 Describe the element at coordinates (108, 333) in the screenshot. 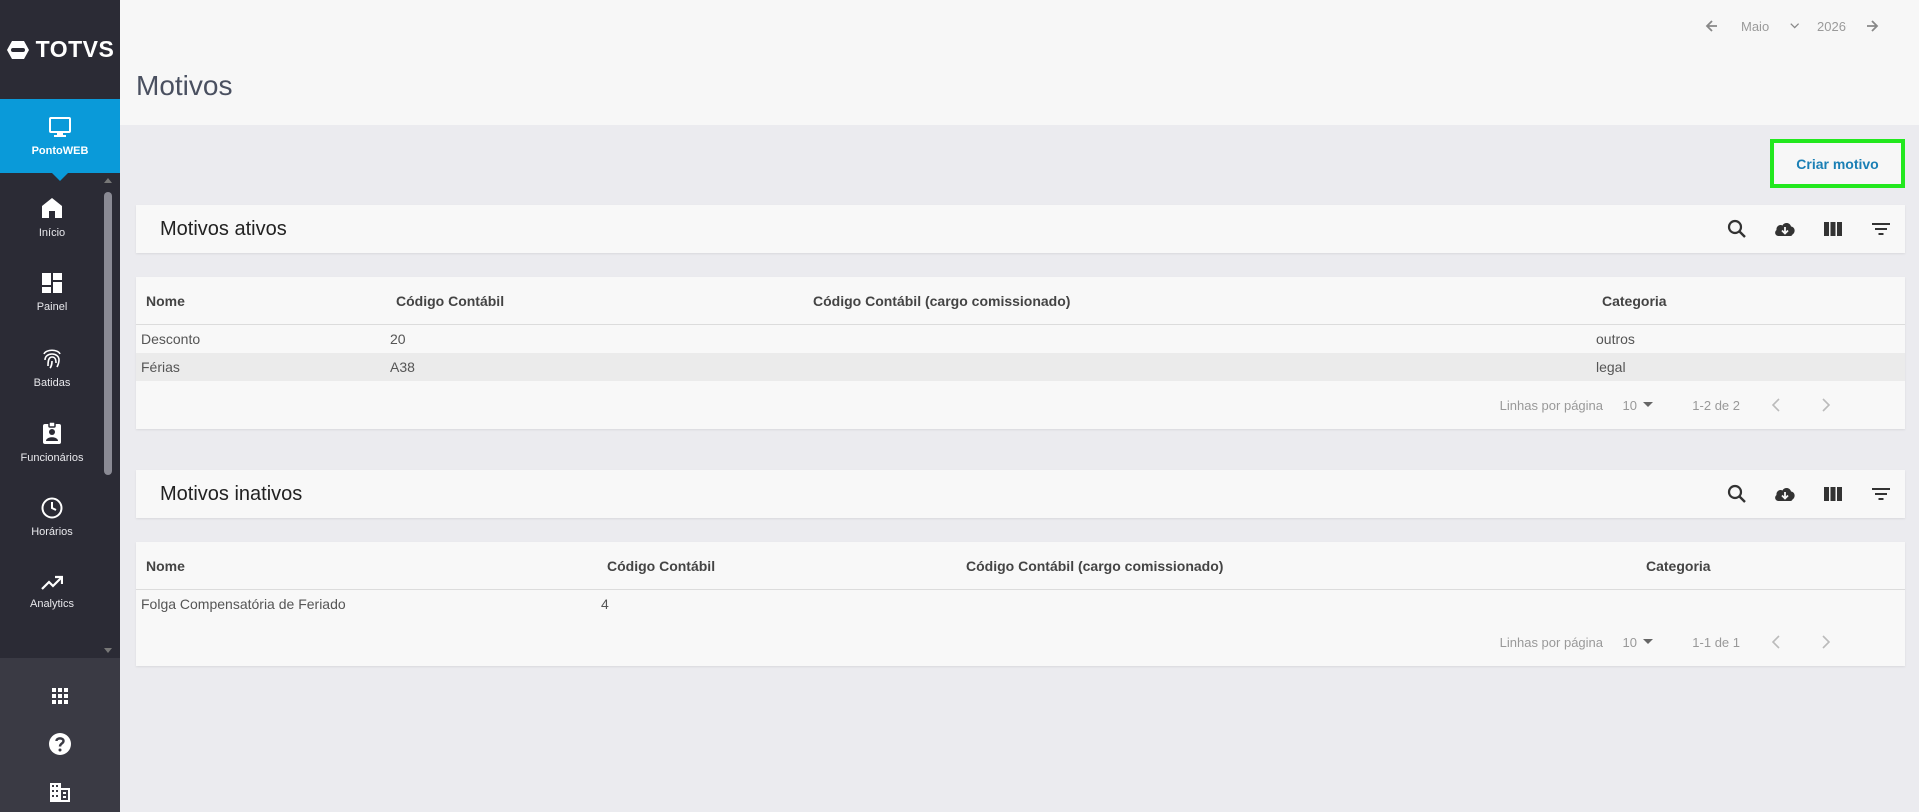

I see `sidebar-scrollbar` at that location.